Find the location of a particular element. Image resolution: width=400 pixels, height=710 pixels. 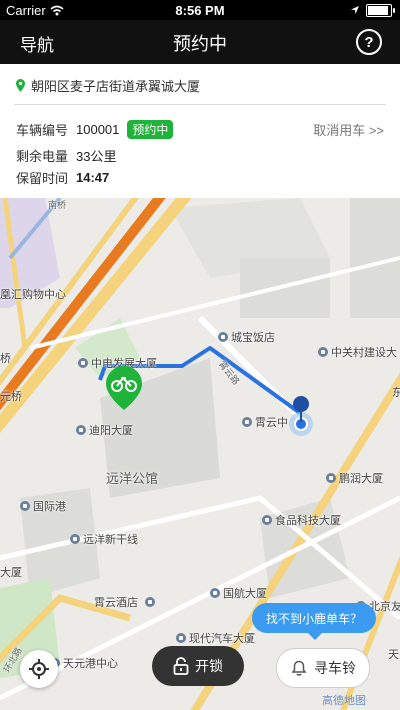

map-label: 鹏润大厦 is located at coordinates (354, 478).